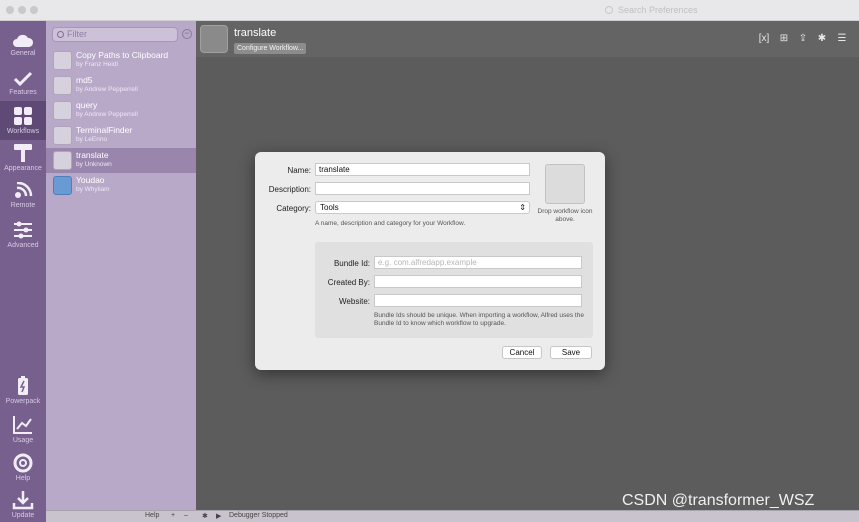  I want to click on sliders-icon, so click(23, 230).